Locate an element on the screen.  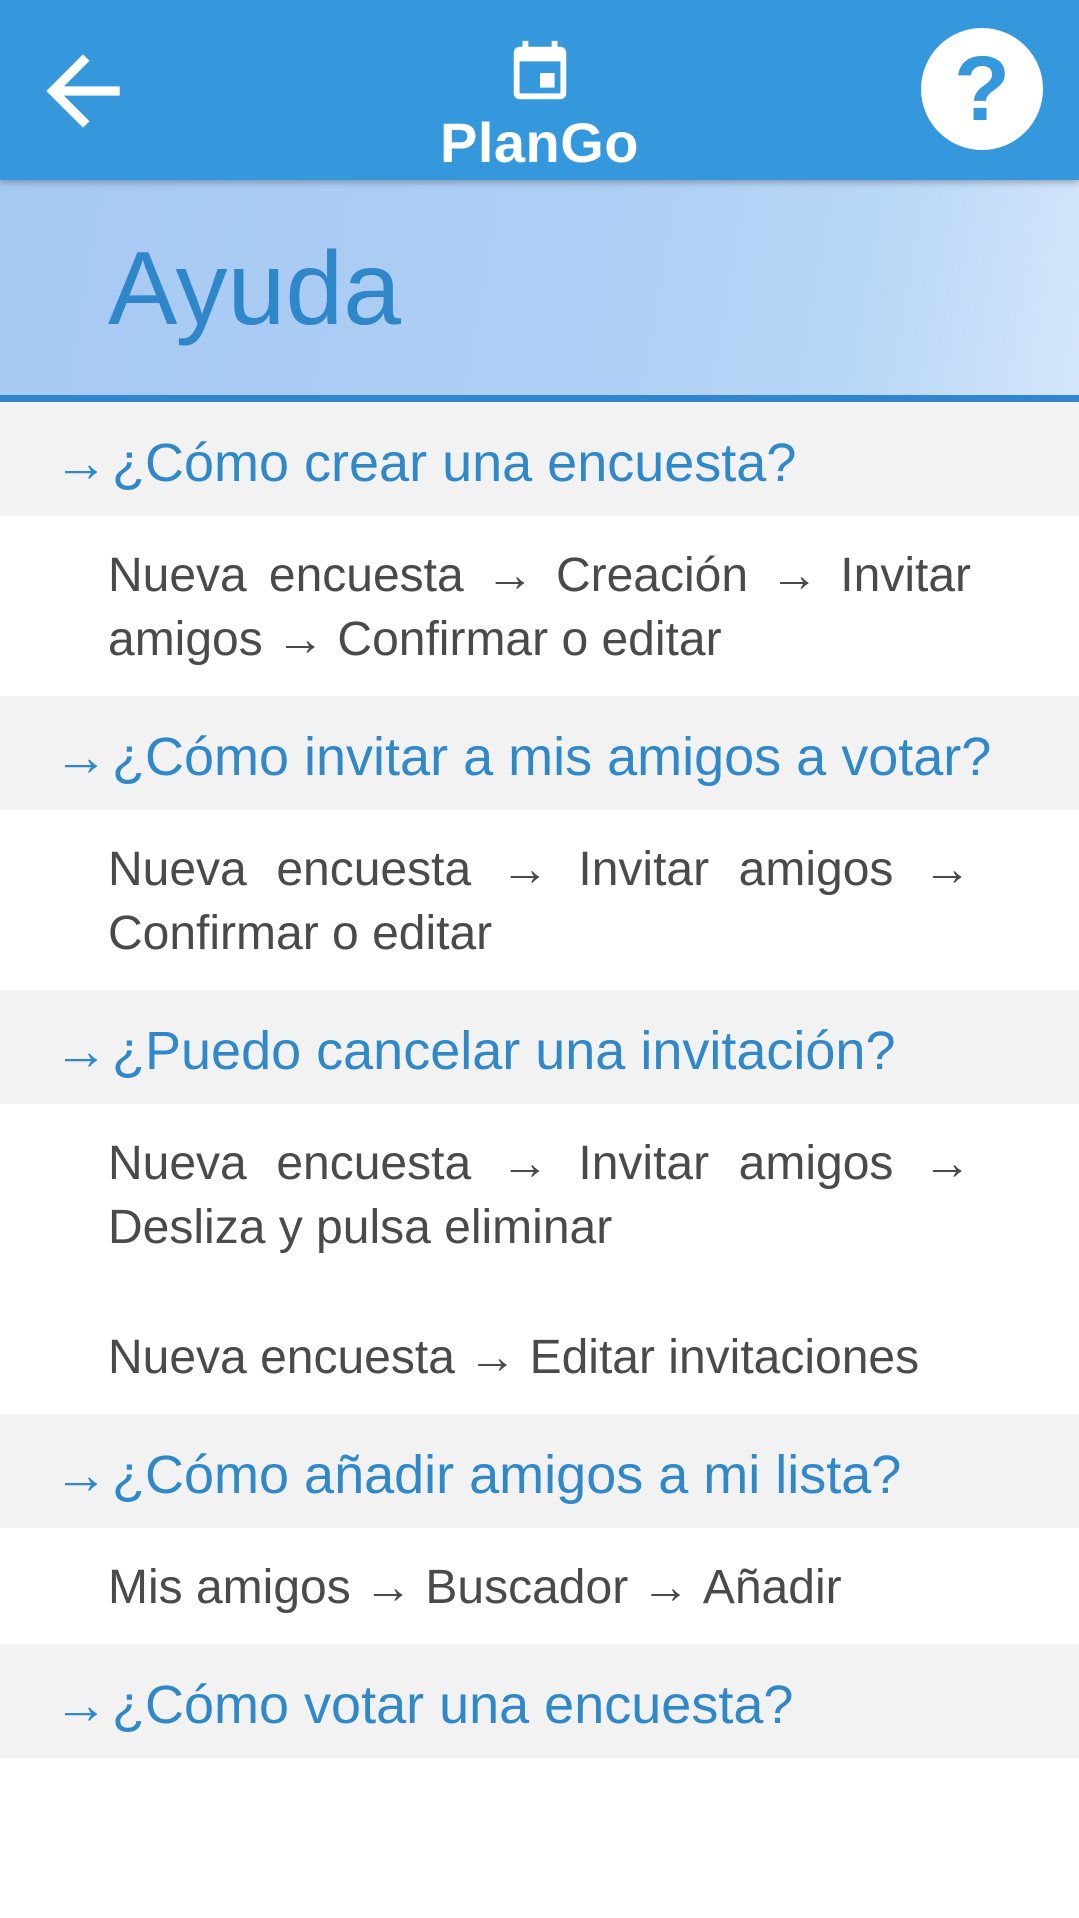
help-button: ? is located at coordinates (982, 89).